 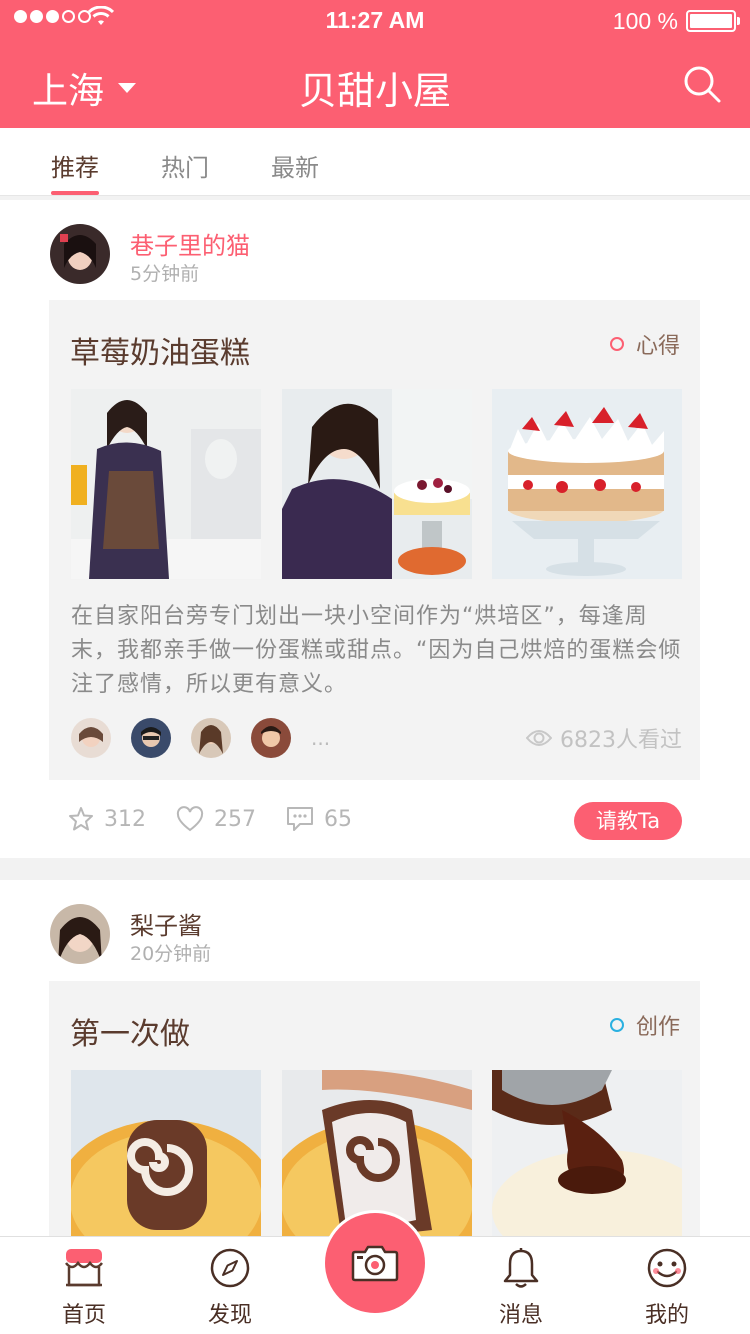 I want to click on tab-hot: 热门, so click(x=185, y=165).